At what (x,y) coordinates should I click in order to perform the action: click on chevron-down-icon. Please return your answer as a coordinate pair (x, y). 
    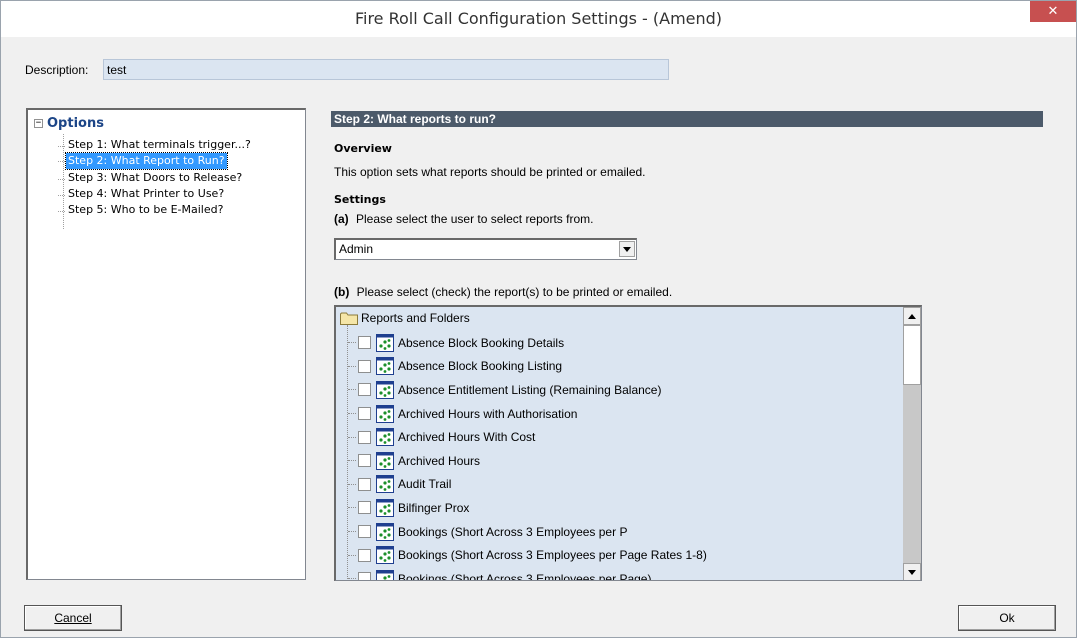
    Looking at the image, I should click on (627, 249).